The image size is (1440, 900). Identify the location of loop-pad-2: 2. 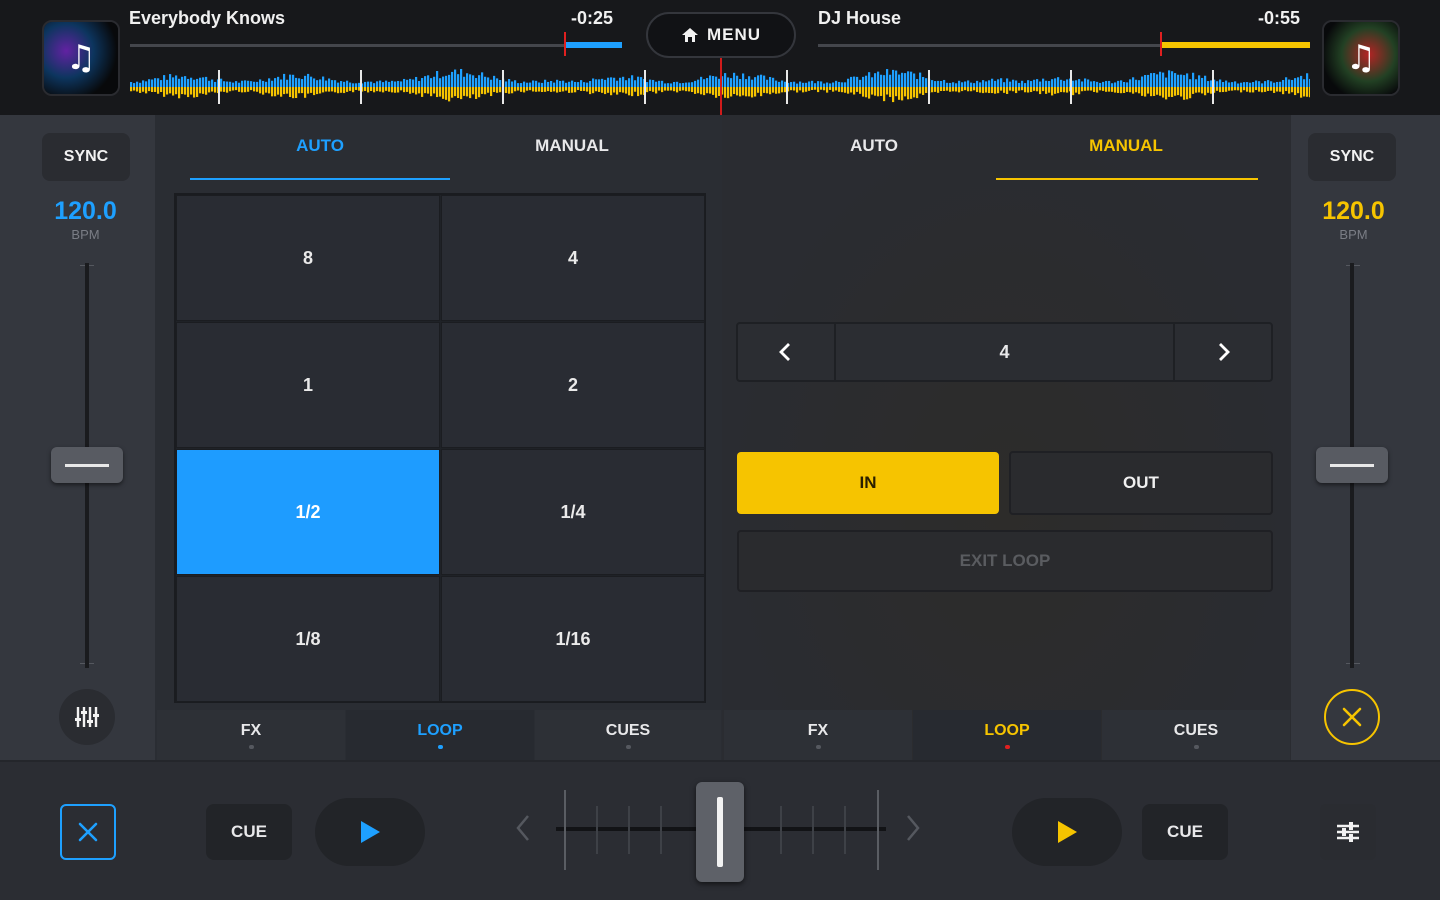
(573, 385).